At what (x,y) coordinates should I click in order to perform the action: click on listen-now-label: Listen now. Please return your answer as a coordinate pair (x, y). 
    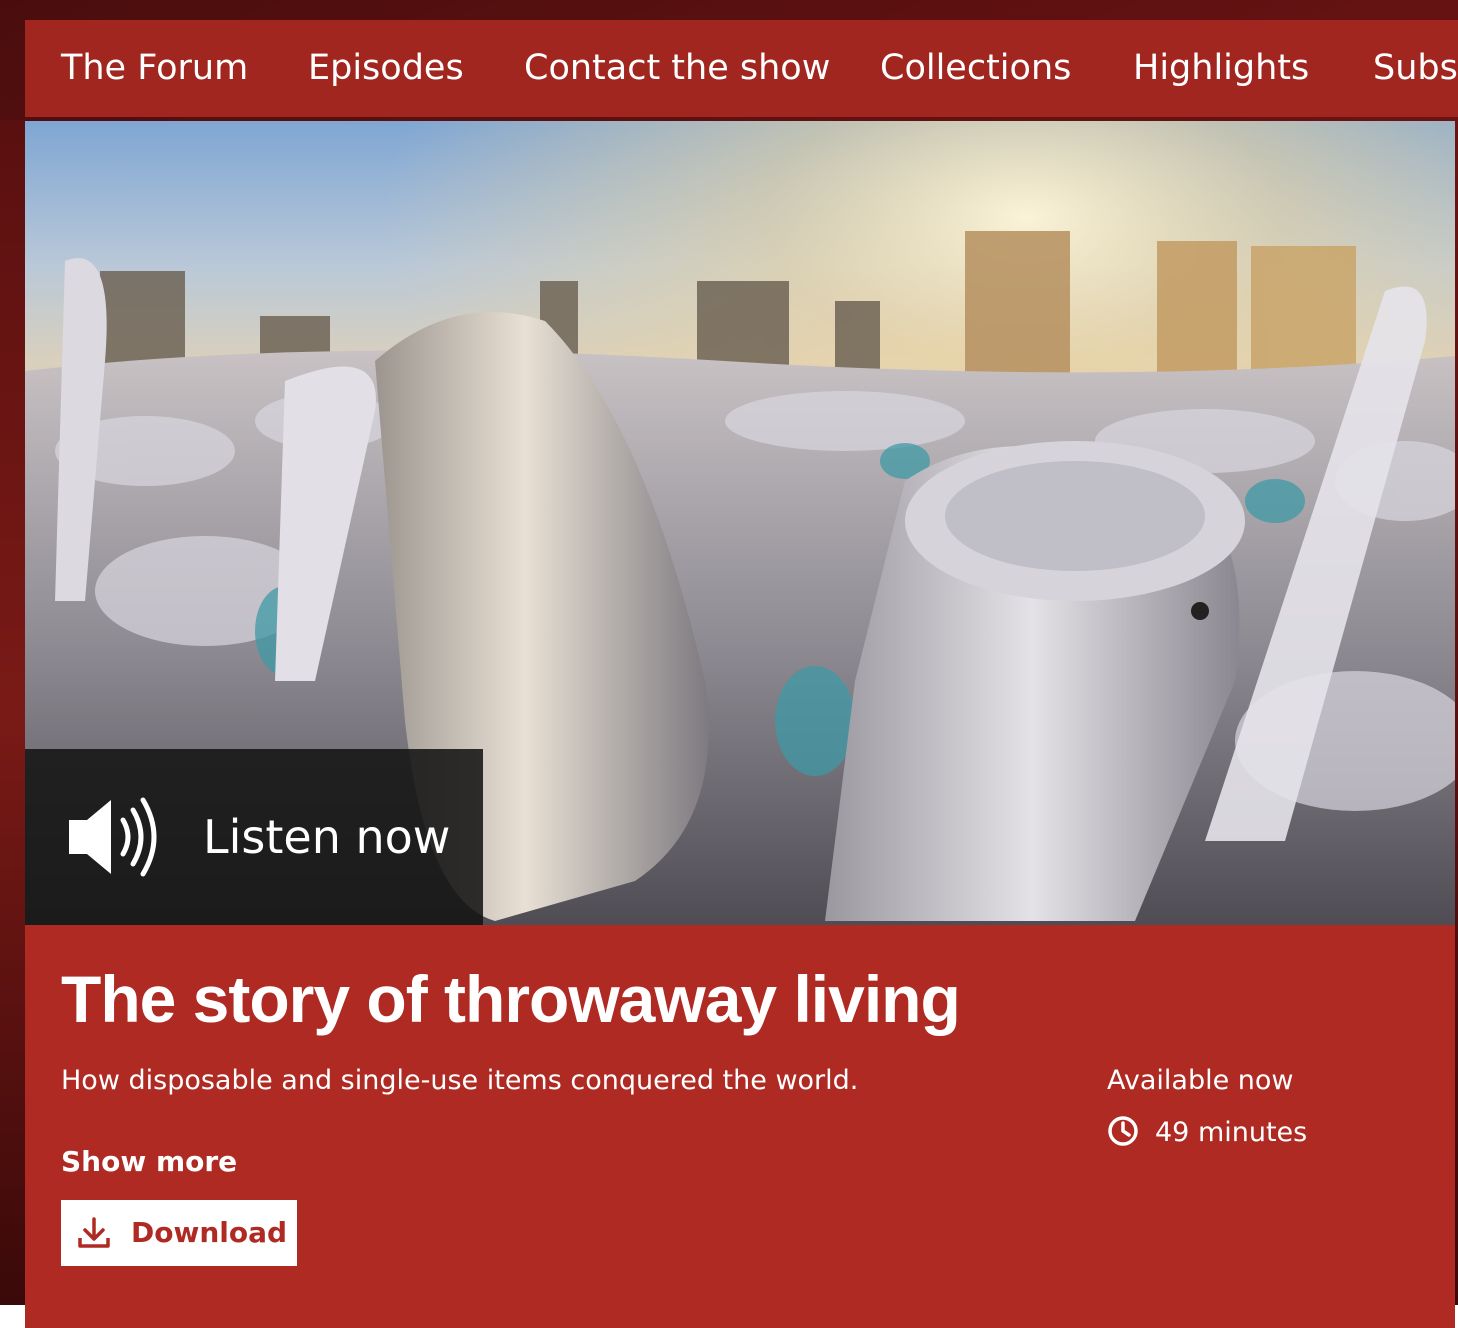
    Looking at the image, I should click on (327, 837).